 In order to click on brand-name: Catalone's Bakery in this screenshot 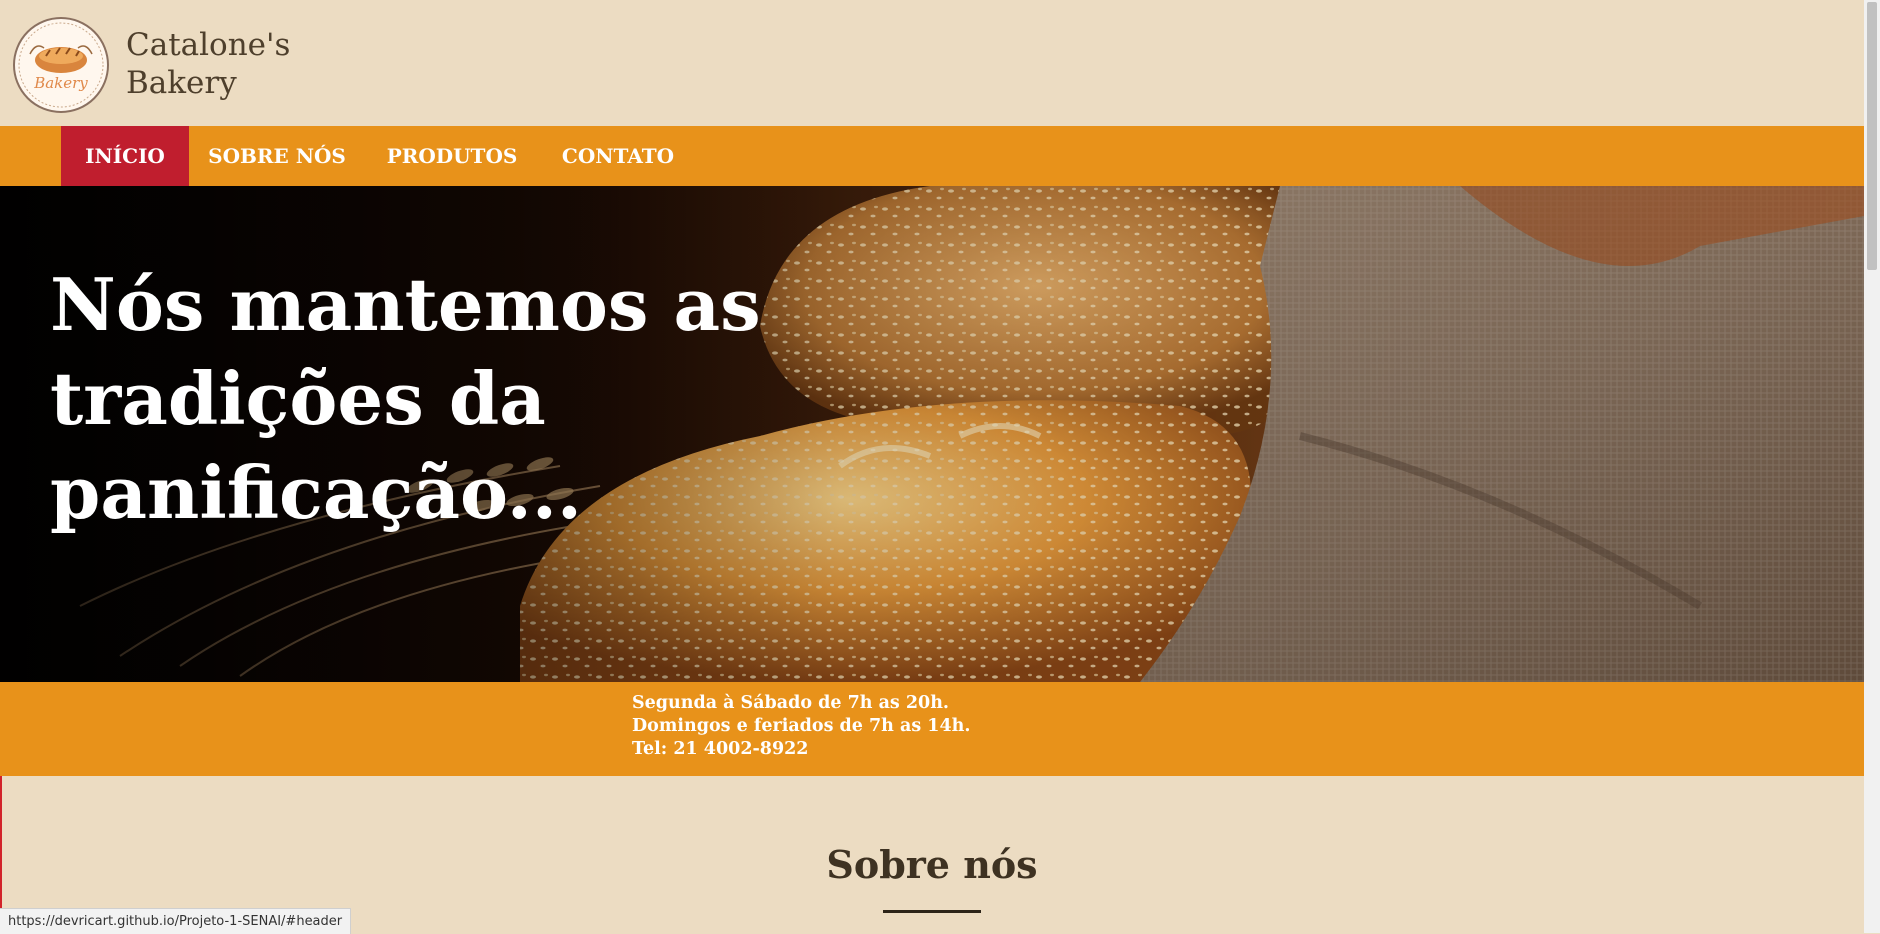, I will do `click(208, 64)`.